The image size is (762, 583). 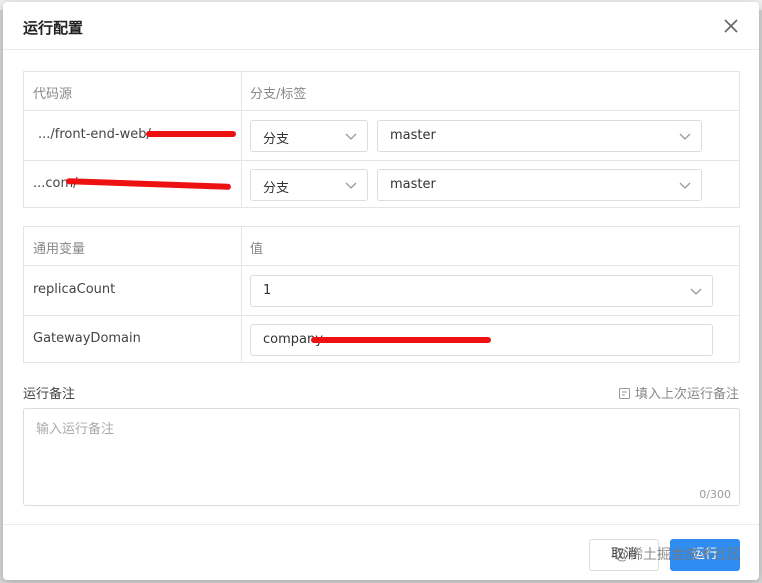 I want to click on table-row: GatewayDomain company., so click(x=381, y=339).